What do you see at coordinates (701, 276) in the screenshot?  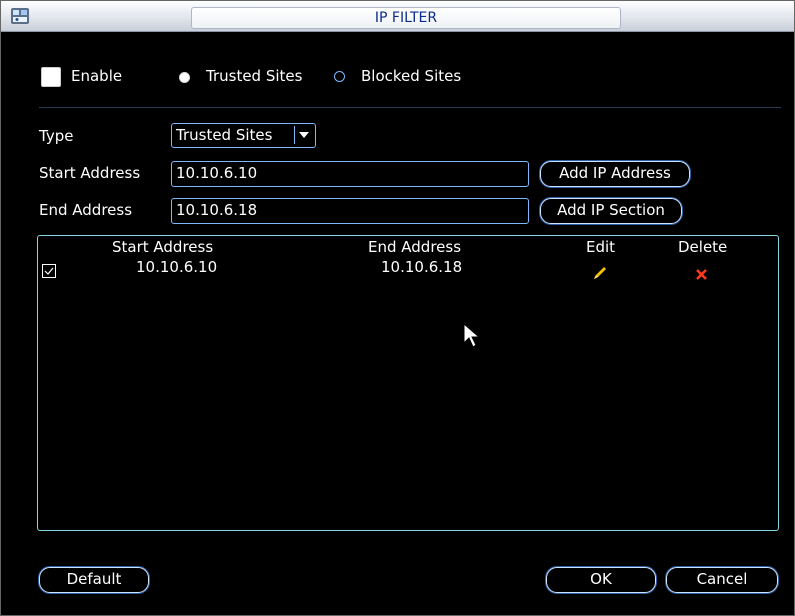 I see `delete-x-icon` at bounding box center [701, 276].